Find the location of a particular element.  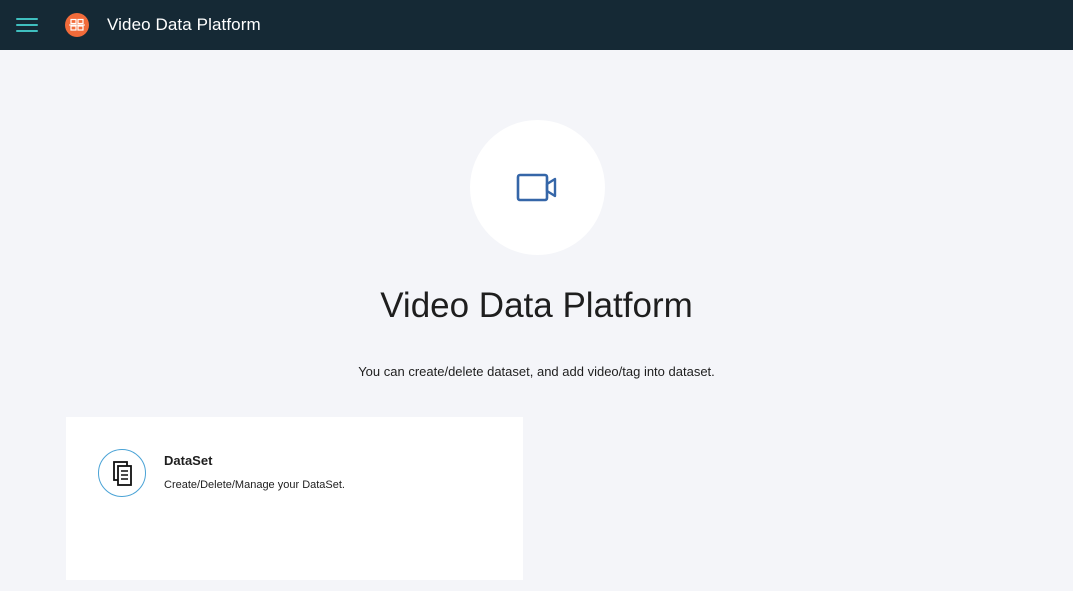

app-title: Video Data Platform is located at coordinates (184, 24).